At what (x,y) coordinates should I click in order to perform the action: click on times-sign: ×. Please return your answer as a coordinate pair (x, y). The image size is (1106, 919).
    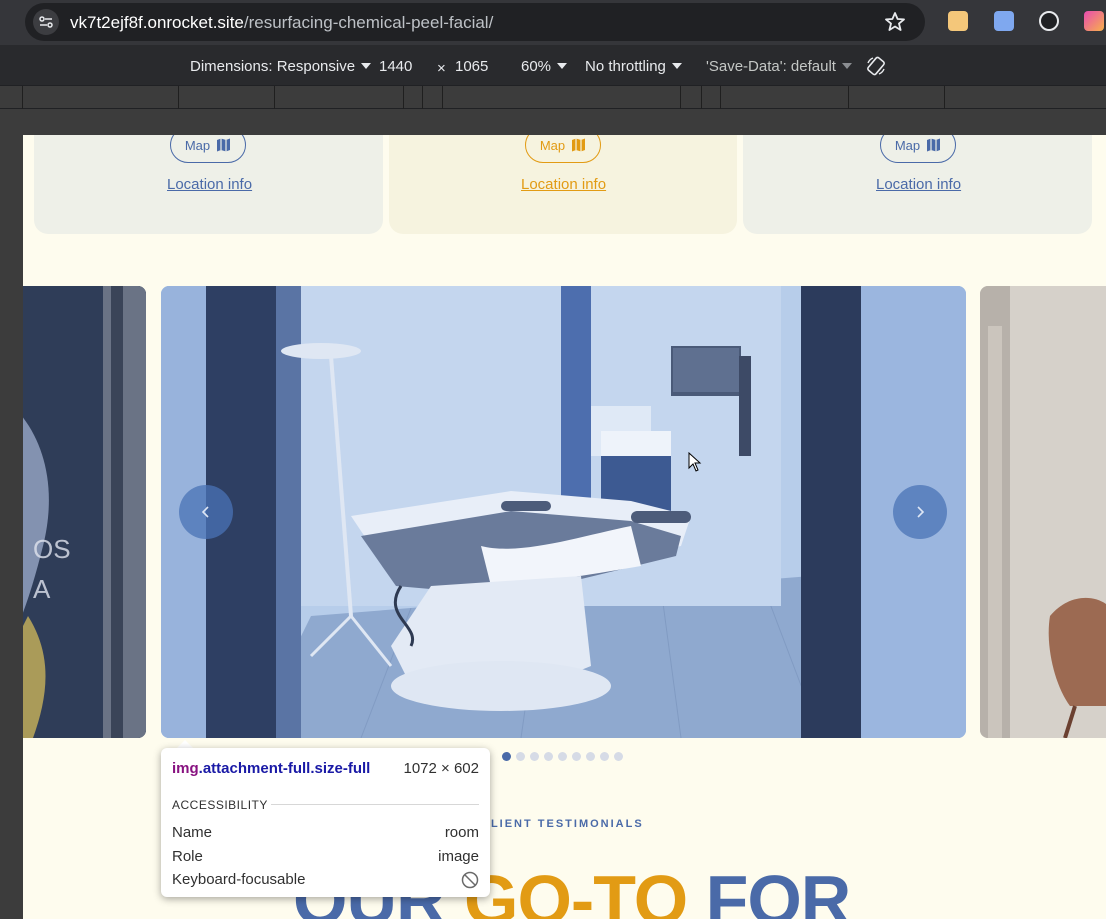
    Looking at the image, I should click on (441, 68).